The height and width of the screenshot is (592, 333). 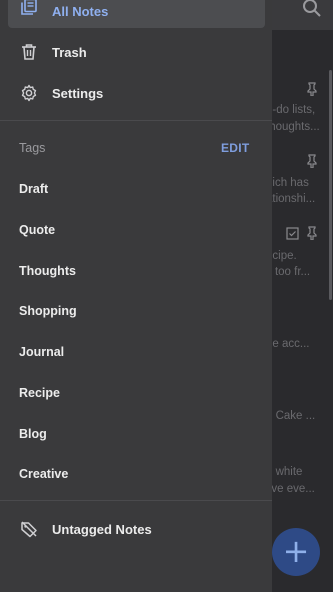 What do you see at coordinates (69, 52) in the screenshot?
I see `nav-item-label: Trash` at bounding box center [69, 52].